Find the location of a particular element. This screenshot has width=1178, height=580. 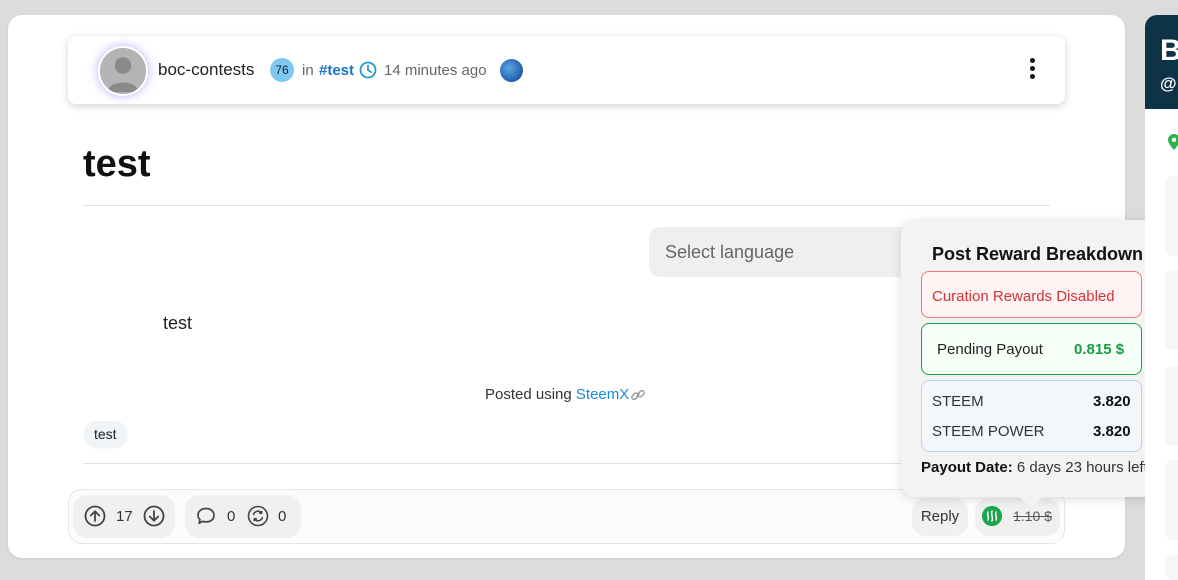

resteem-icon is located at coordinates (258, 516).